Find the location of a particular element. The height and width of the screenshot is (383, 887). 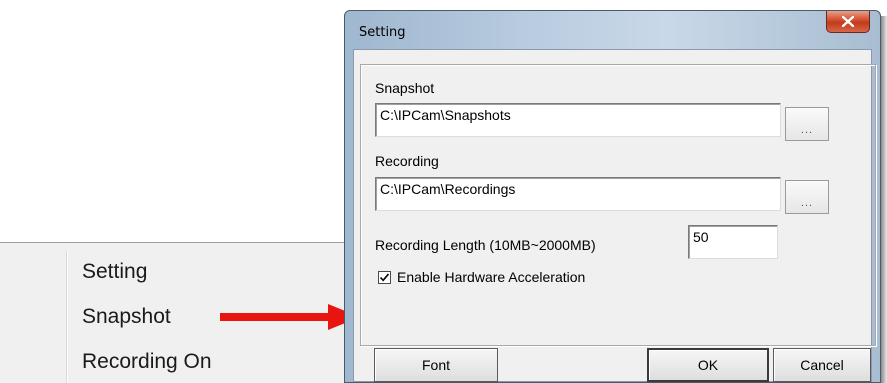

menu-gutter-divider is located at coordinates (66, 317).